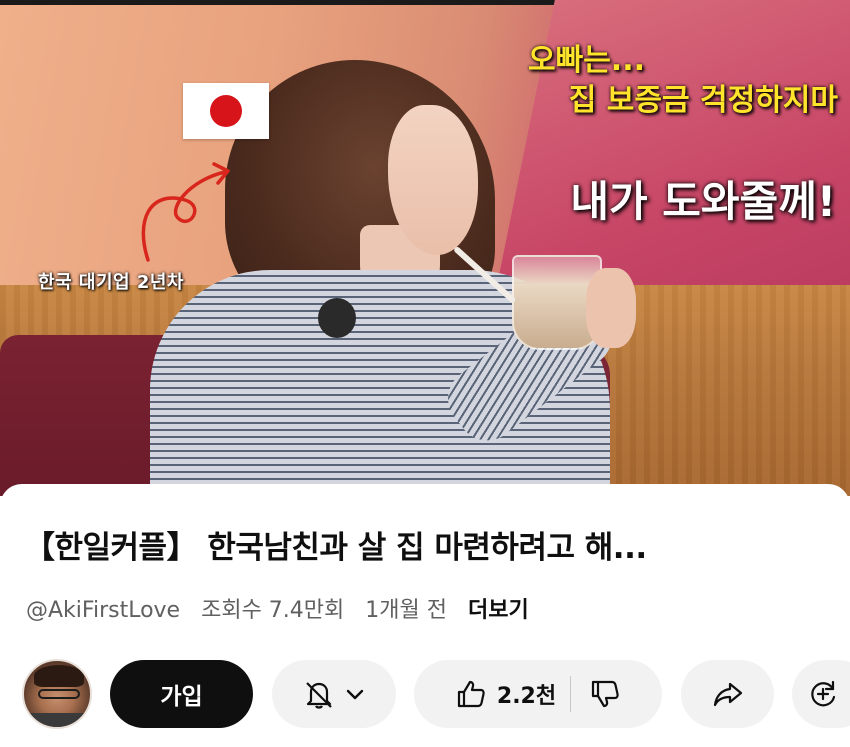 The width and height of the screenshot is (850, 747). Describe the element at coordinates (703, 100) in the screenshot. I see `overlay-text-line2: 집 보증금 걱정하지마` at that location.